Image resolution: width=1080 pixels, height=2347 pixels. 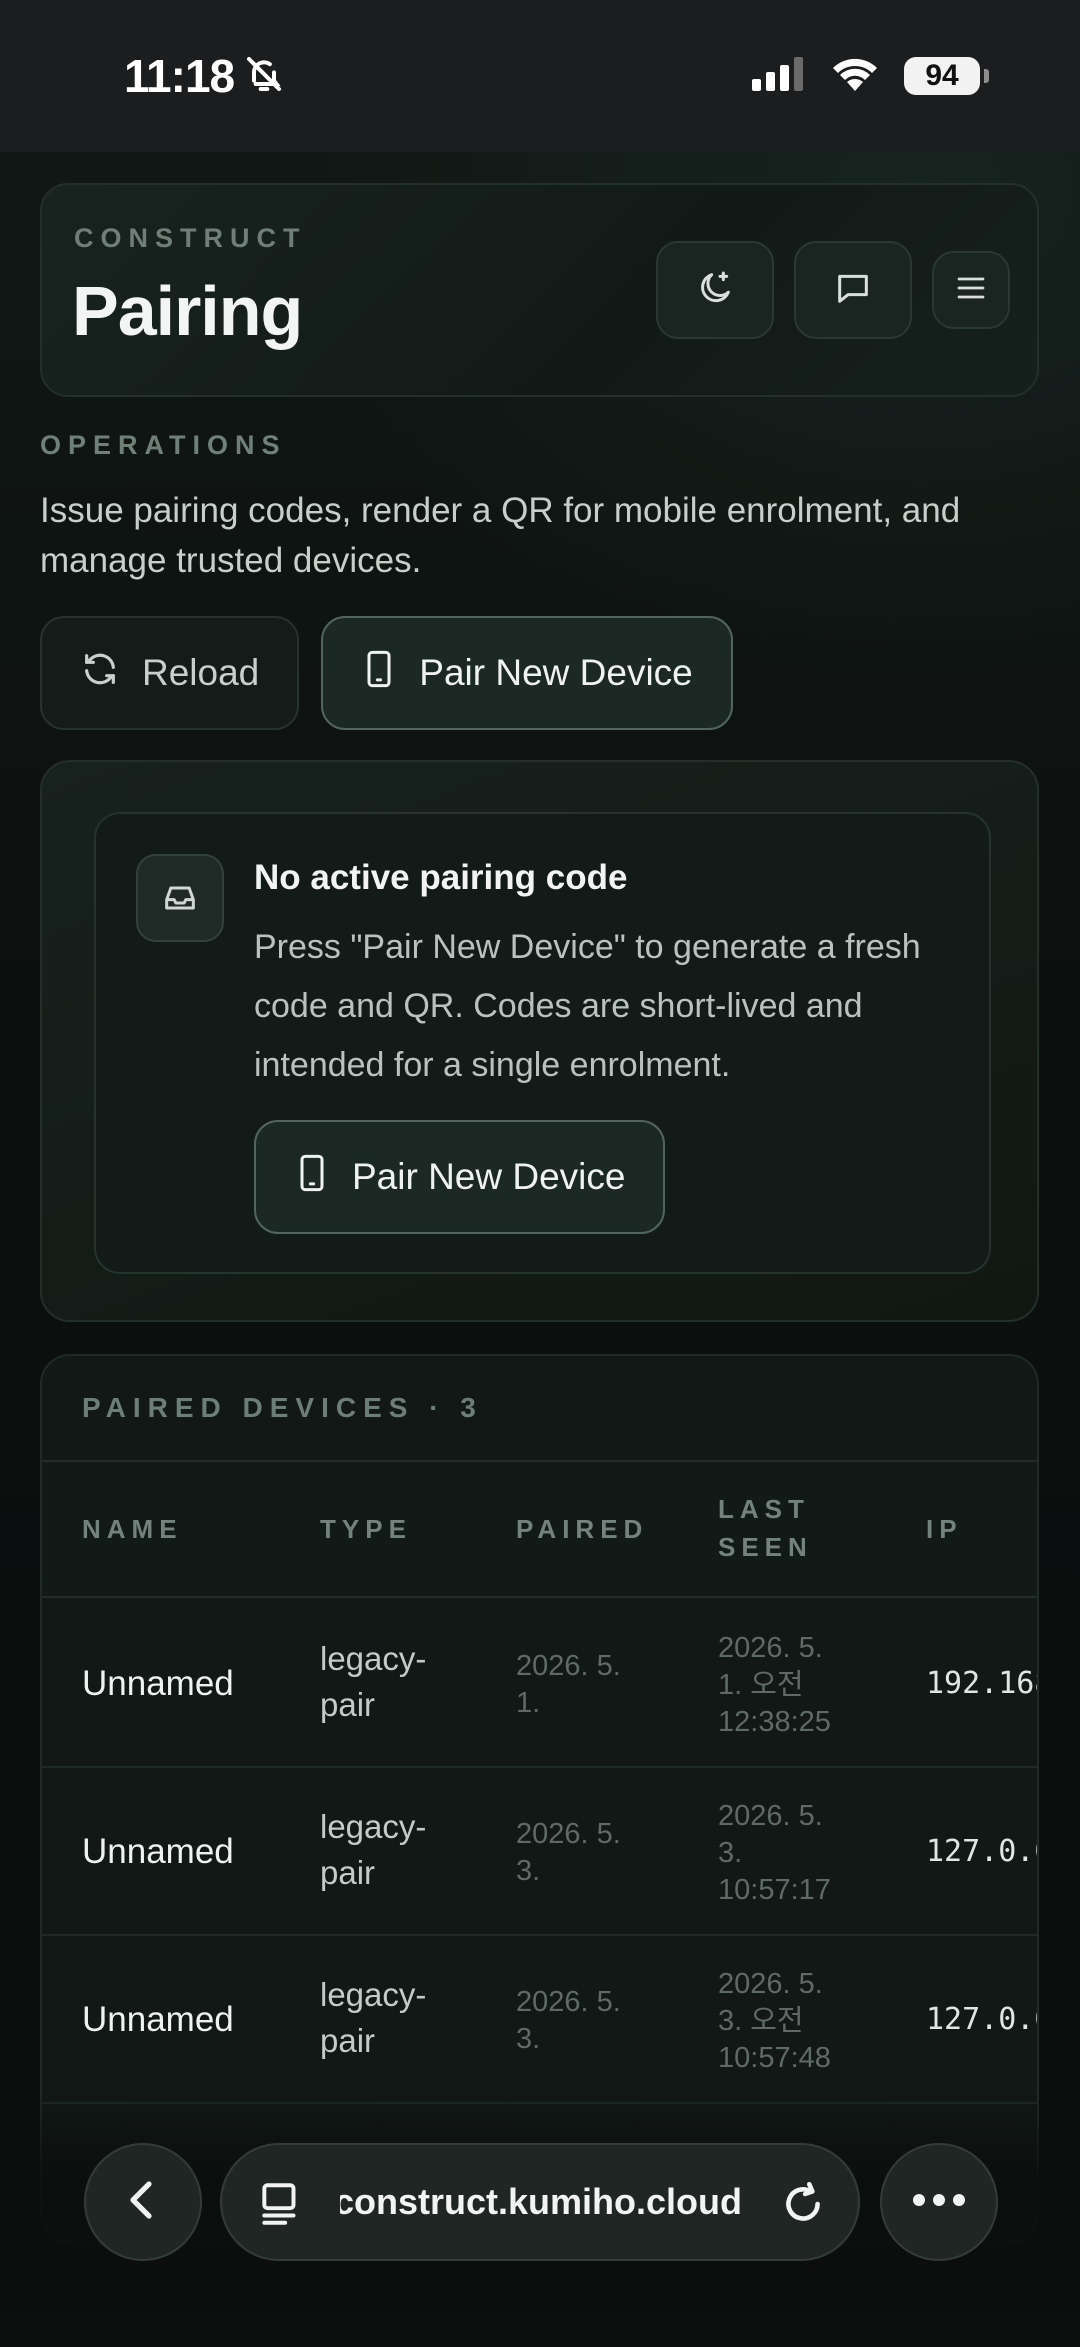 What do you see at coordinates (264, 76) in the screenshot?
I see `bell-slash-icon` at bounding box center [264, 76].